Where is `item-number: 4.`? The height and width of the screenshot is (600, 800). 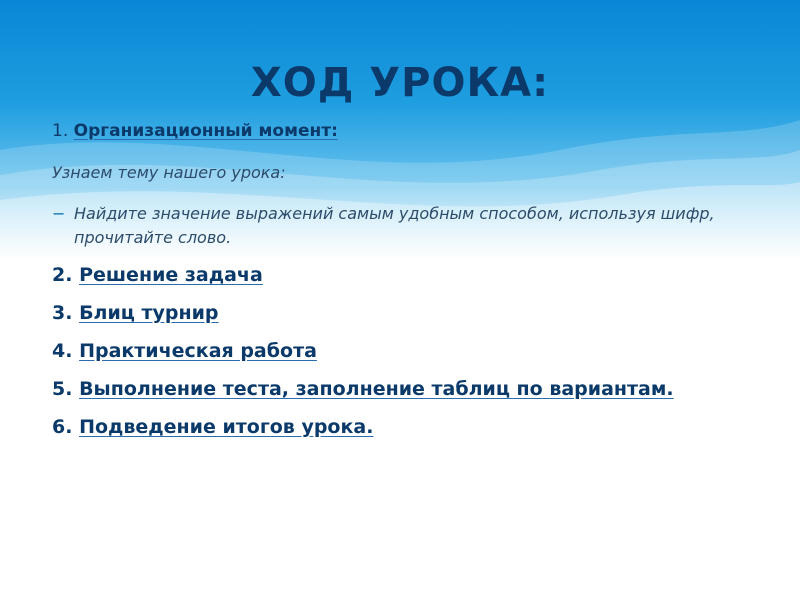 item-number: 4. is located at coordinates (66, 351).